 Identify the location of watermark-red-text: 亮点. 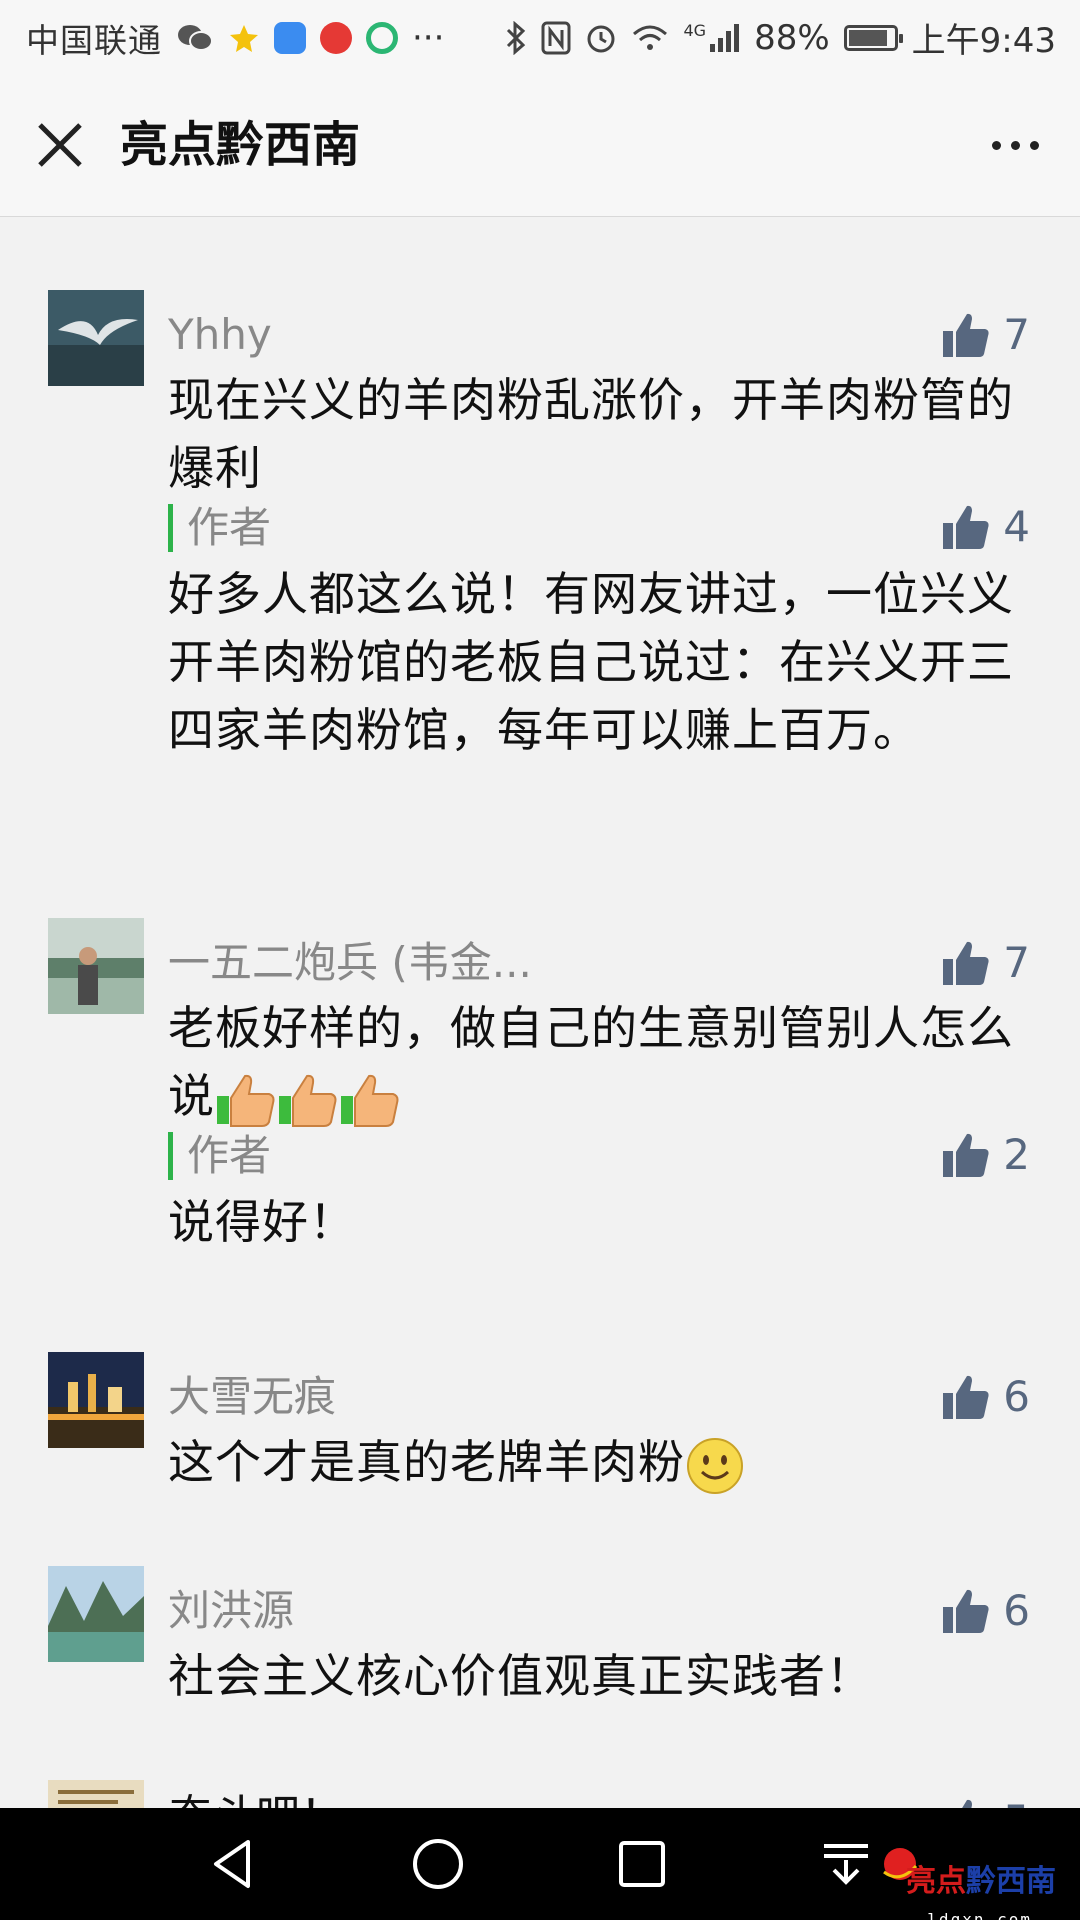
(936, 1881).